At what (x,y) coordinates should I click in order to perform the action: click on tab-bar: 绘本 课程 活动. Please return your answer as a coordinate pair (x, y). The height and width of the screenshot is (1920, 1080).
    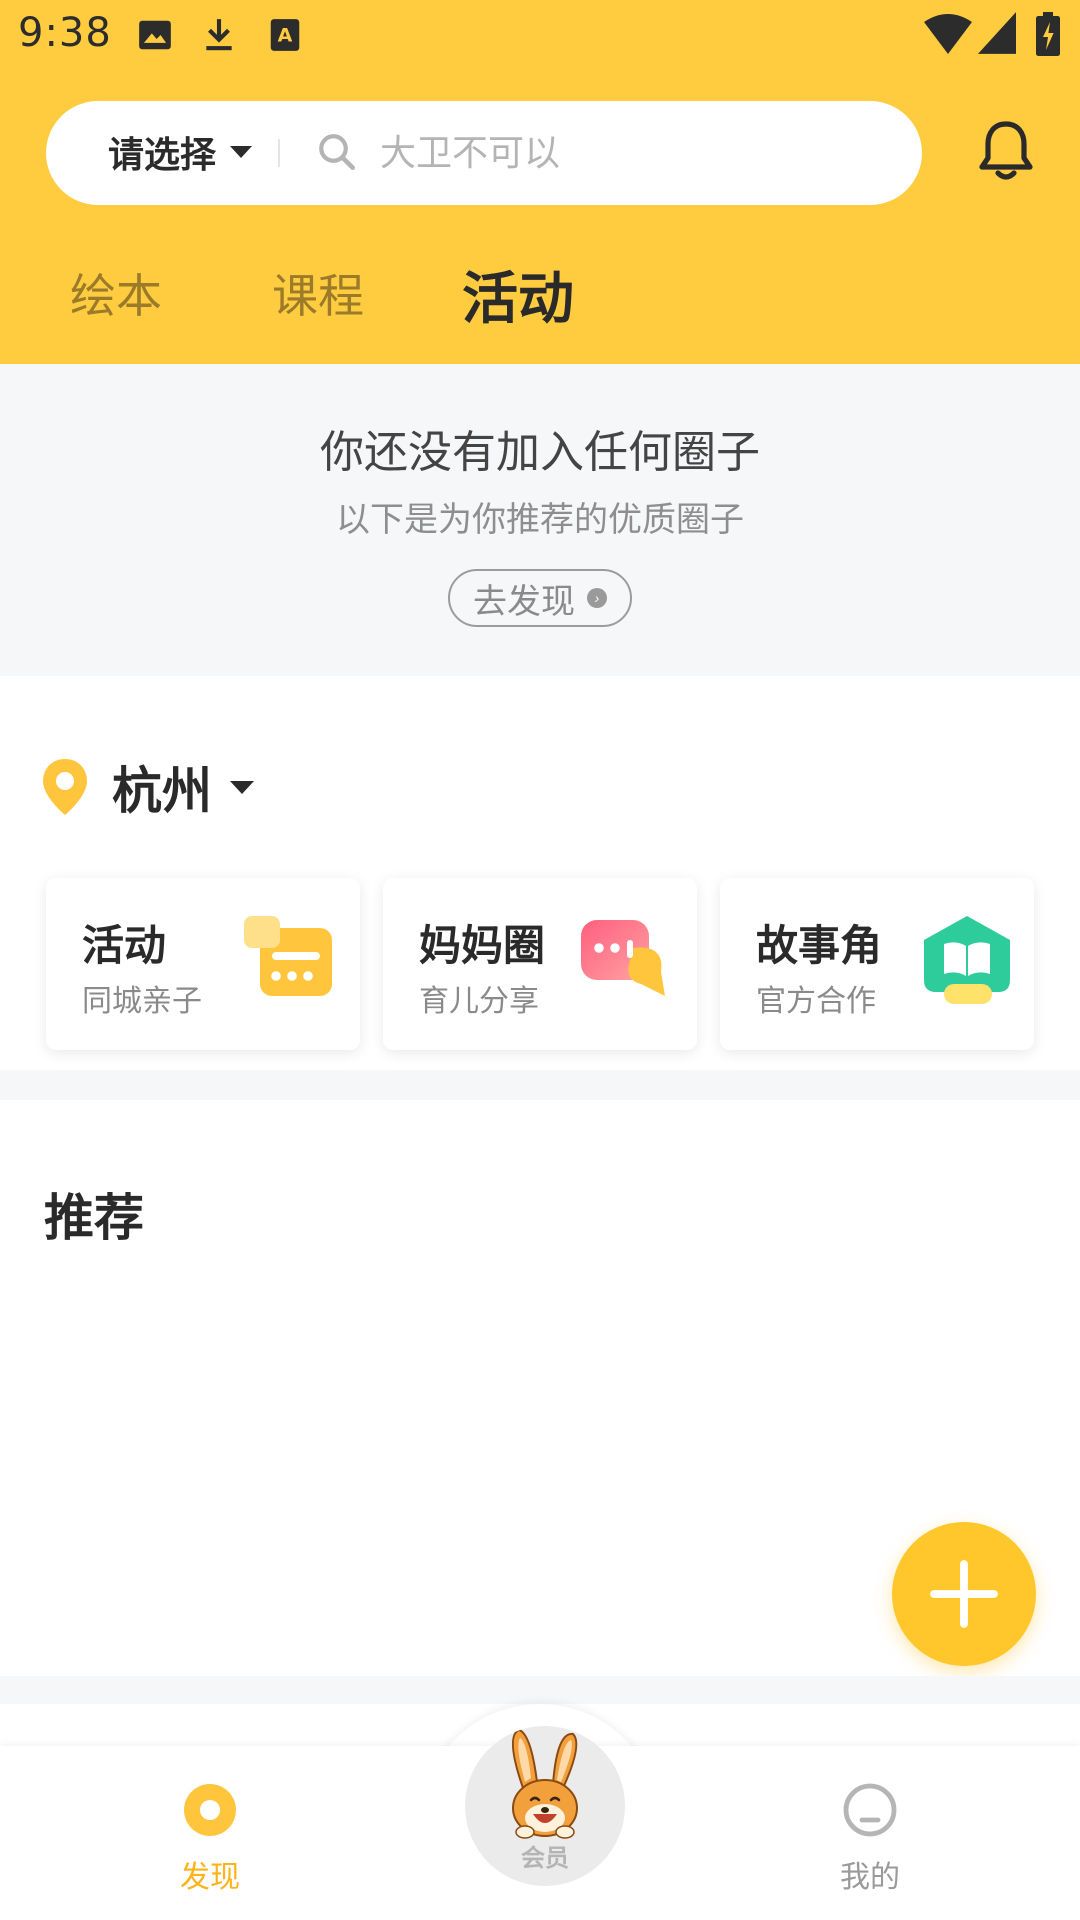
    Looking at the image, I should click on (540, 291).